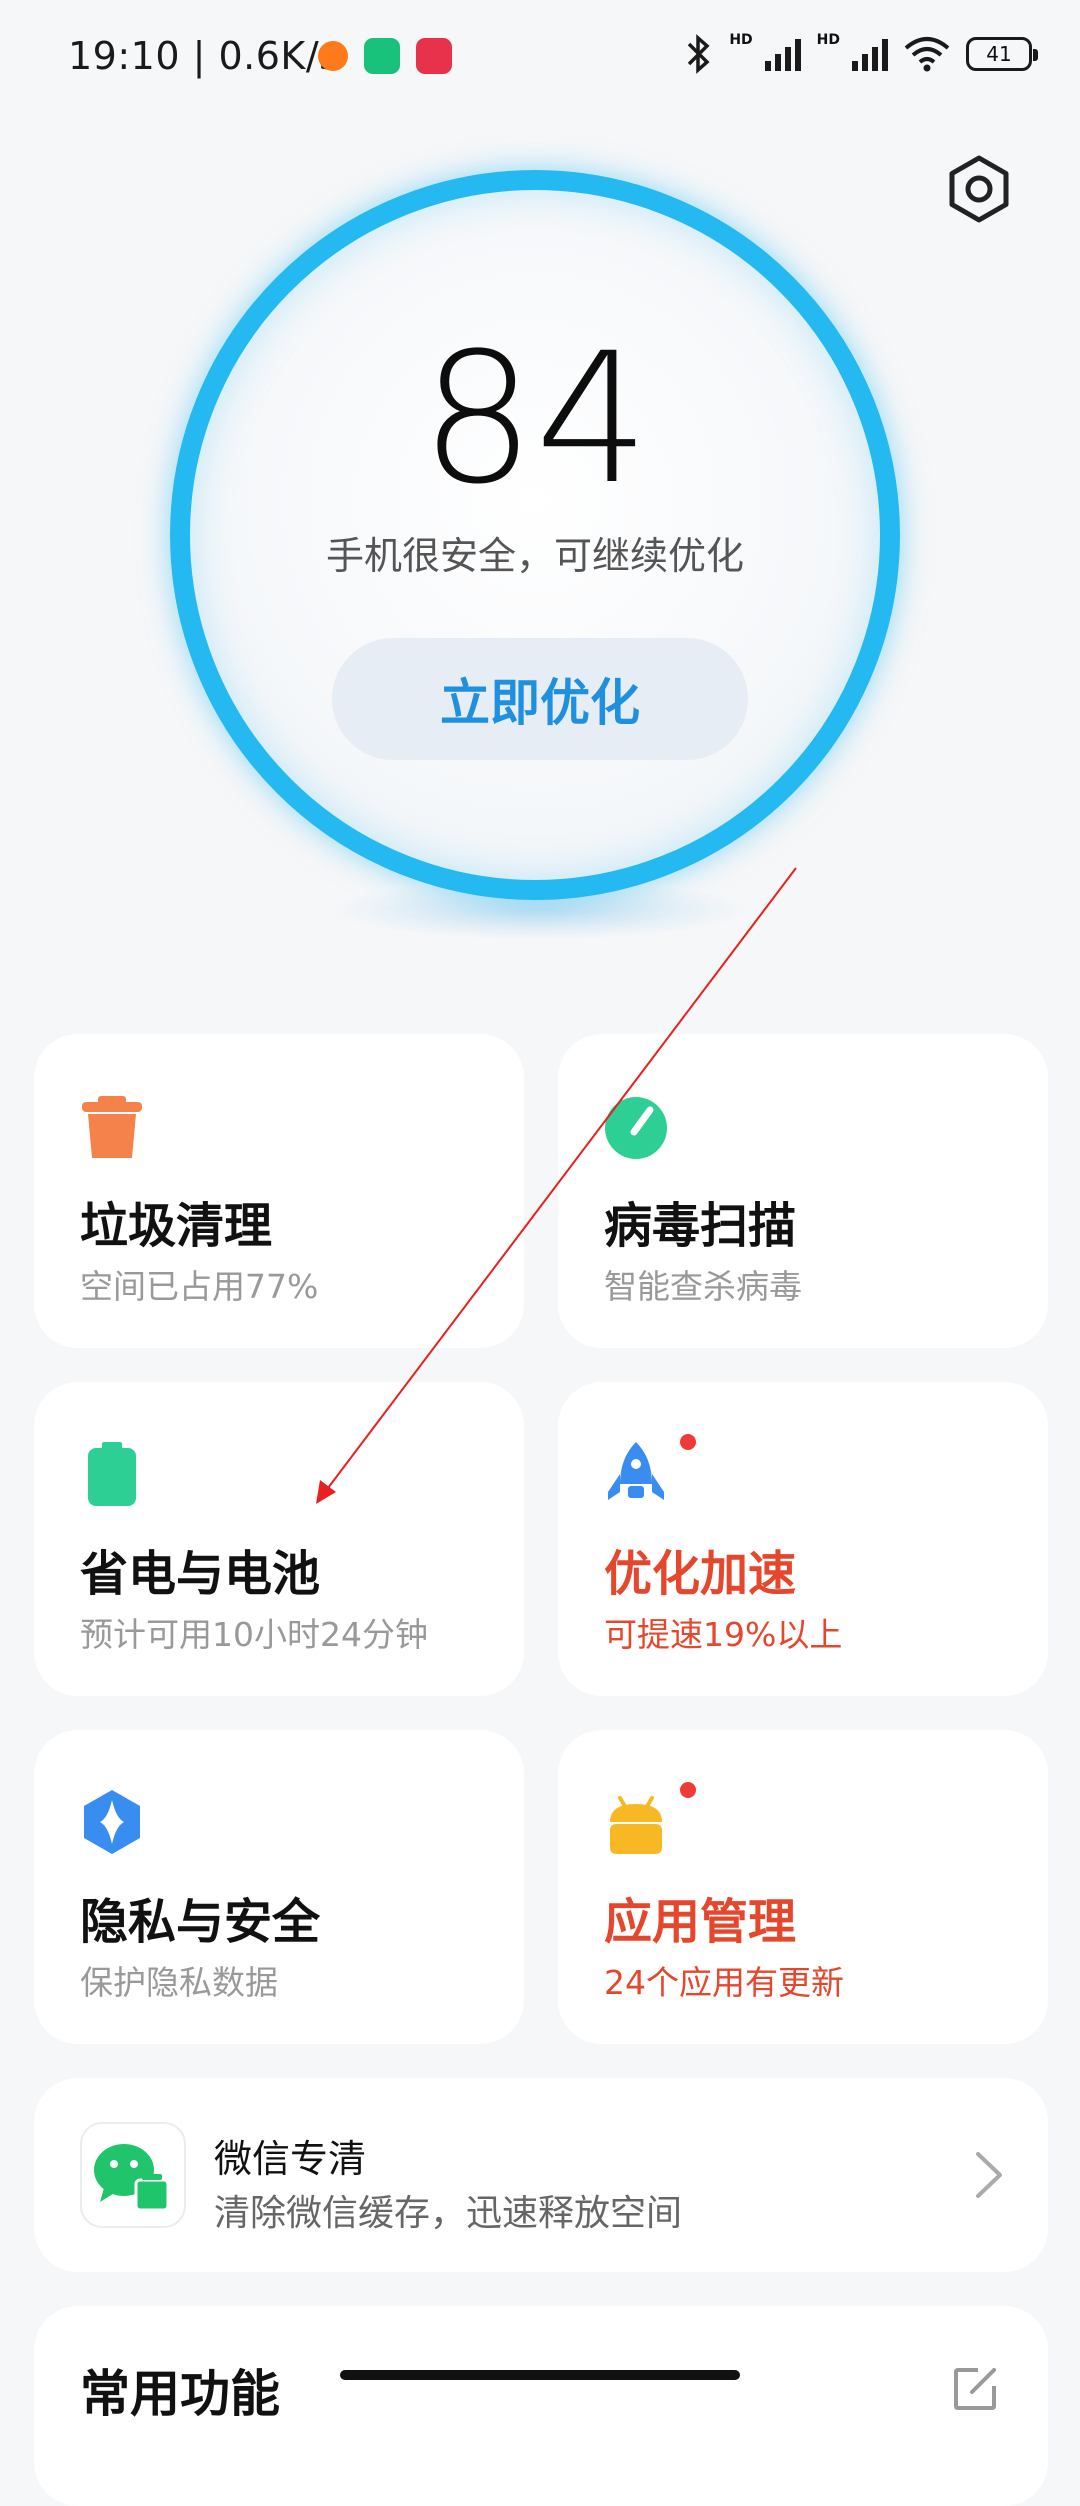 The image size is (1080, 2506). What do you see at coordinates (724, 1982) in the screenshot?
I see `card-subtitle: 24个应用有更新` at bounding box center [724, 1982].